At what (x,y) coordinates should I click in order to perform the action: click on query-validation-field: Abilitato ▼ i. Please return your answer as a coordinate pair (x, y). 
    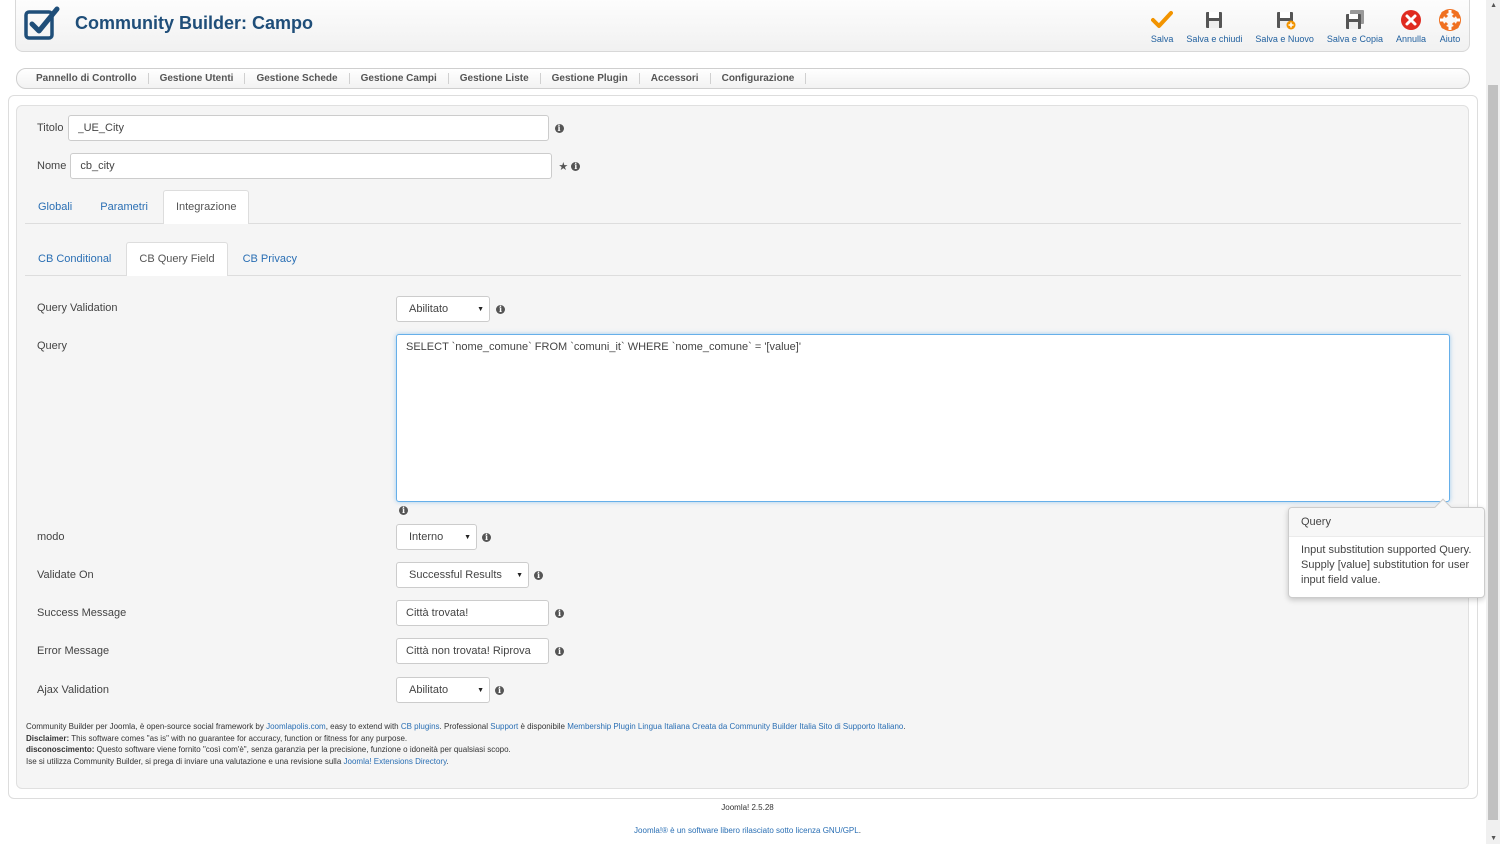
    Looking at the image, I should click on (450, 309).